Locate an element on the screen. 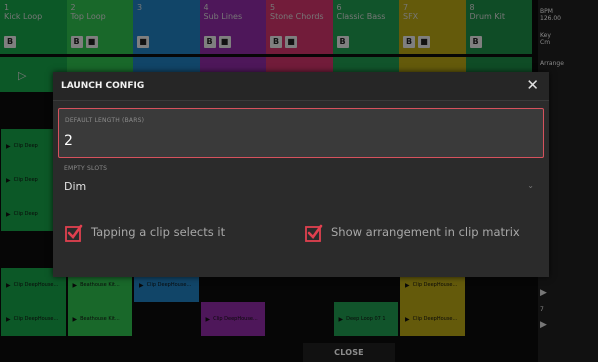  show-arrangement-label: Show arrangement in clip matrix is located at coordinates (425, 232).